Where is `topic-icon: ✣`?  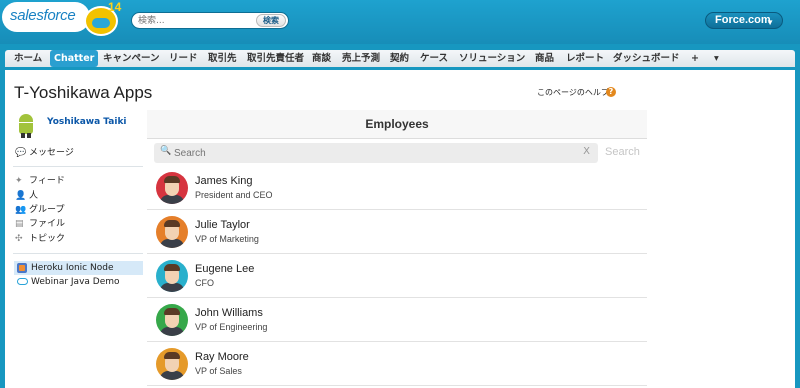
topic-icon: ✣ is located at coordinates (19, 239).